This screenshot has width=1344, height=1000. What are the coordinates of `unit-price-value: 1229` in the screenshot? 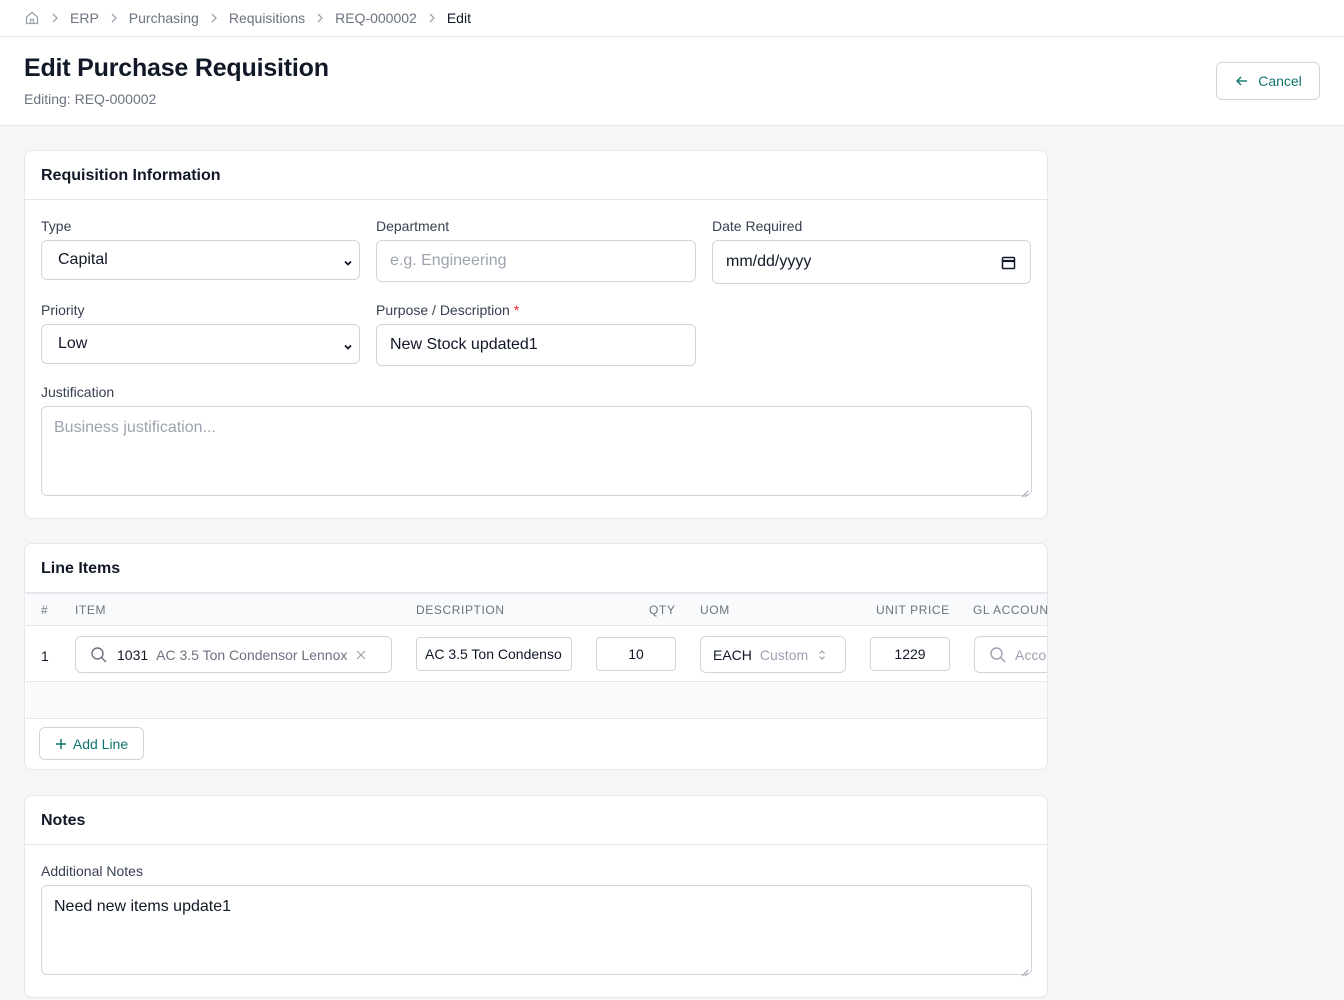 It's located at (910, 654).